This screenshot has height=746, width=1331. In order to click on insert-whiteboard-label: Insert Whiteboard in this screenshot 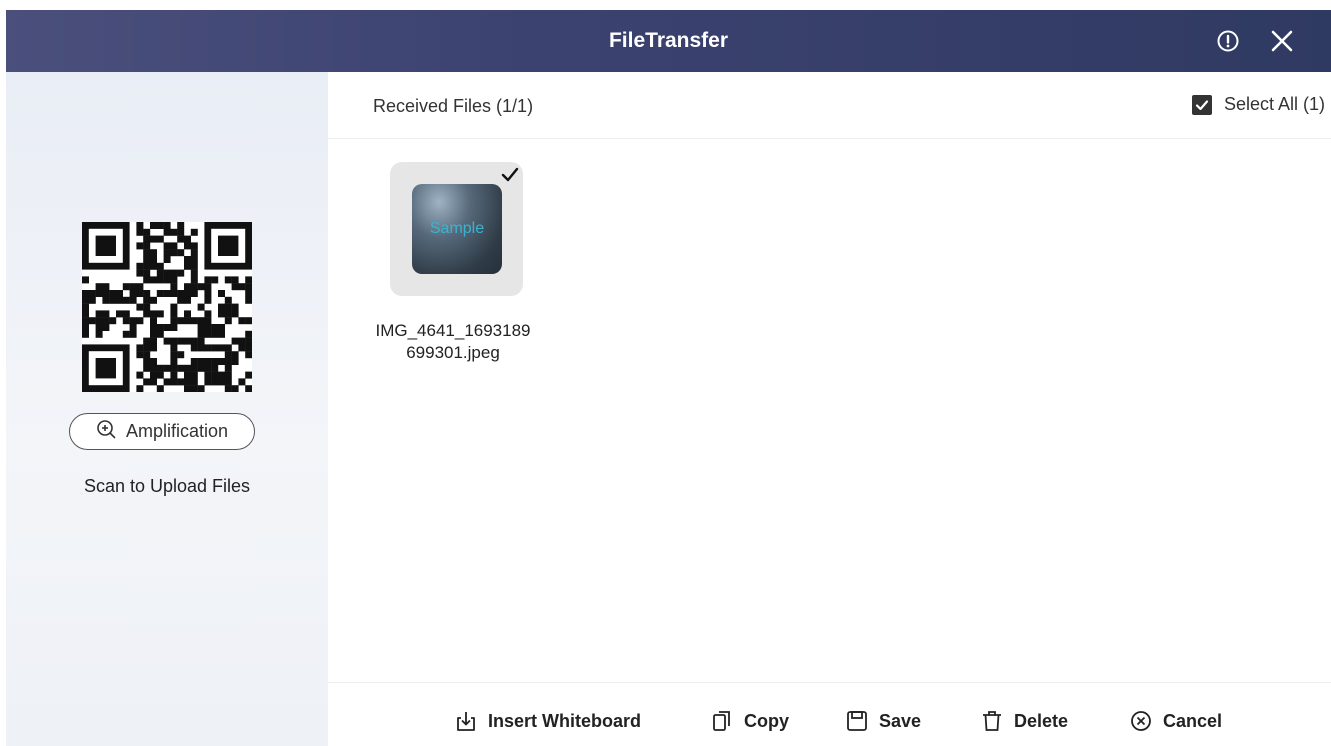, I will do `click(565, 720)`.